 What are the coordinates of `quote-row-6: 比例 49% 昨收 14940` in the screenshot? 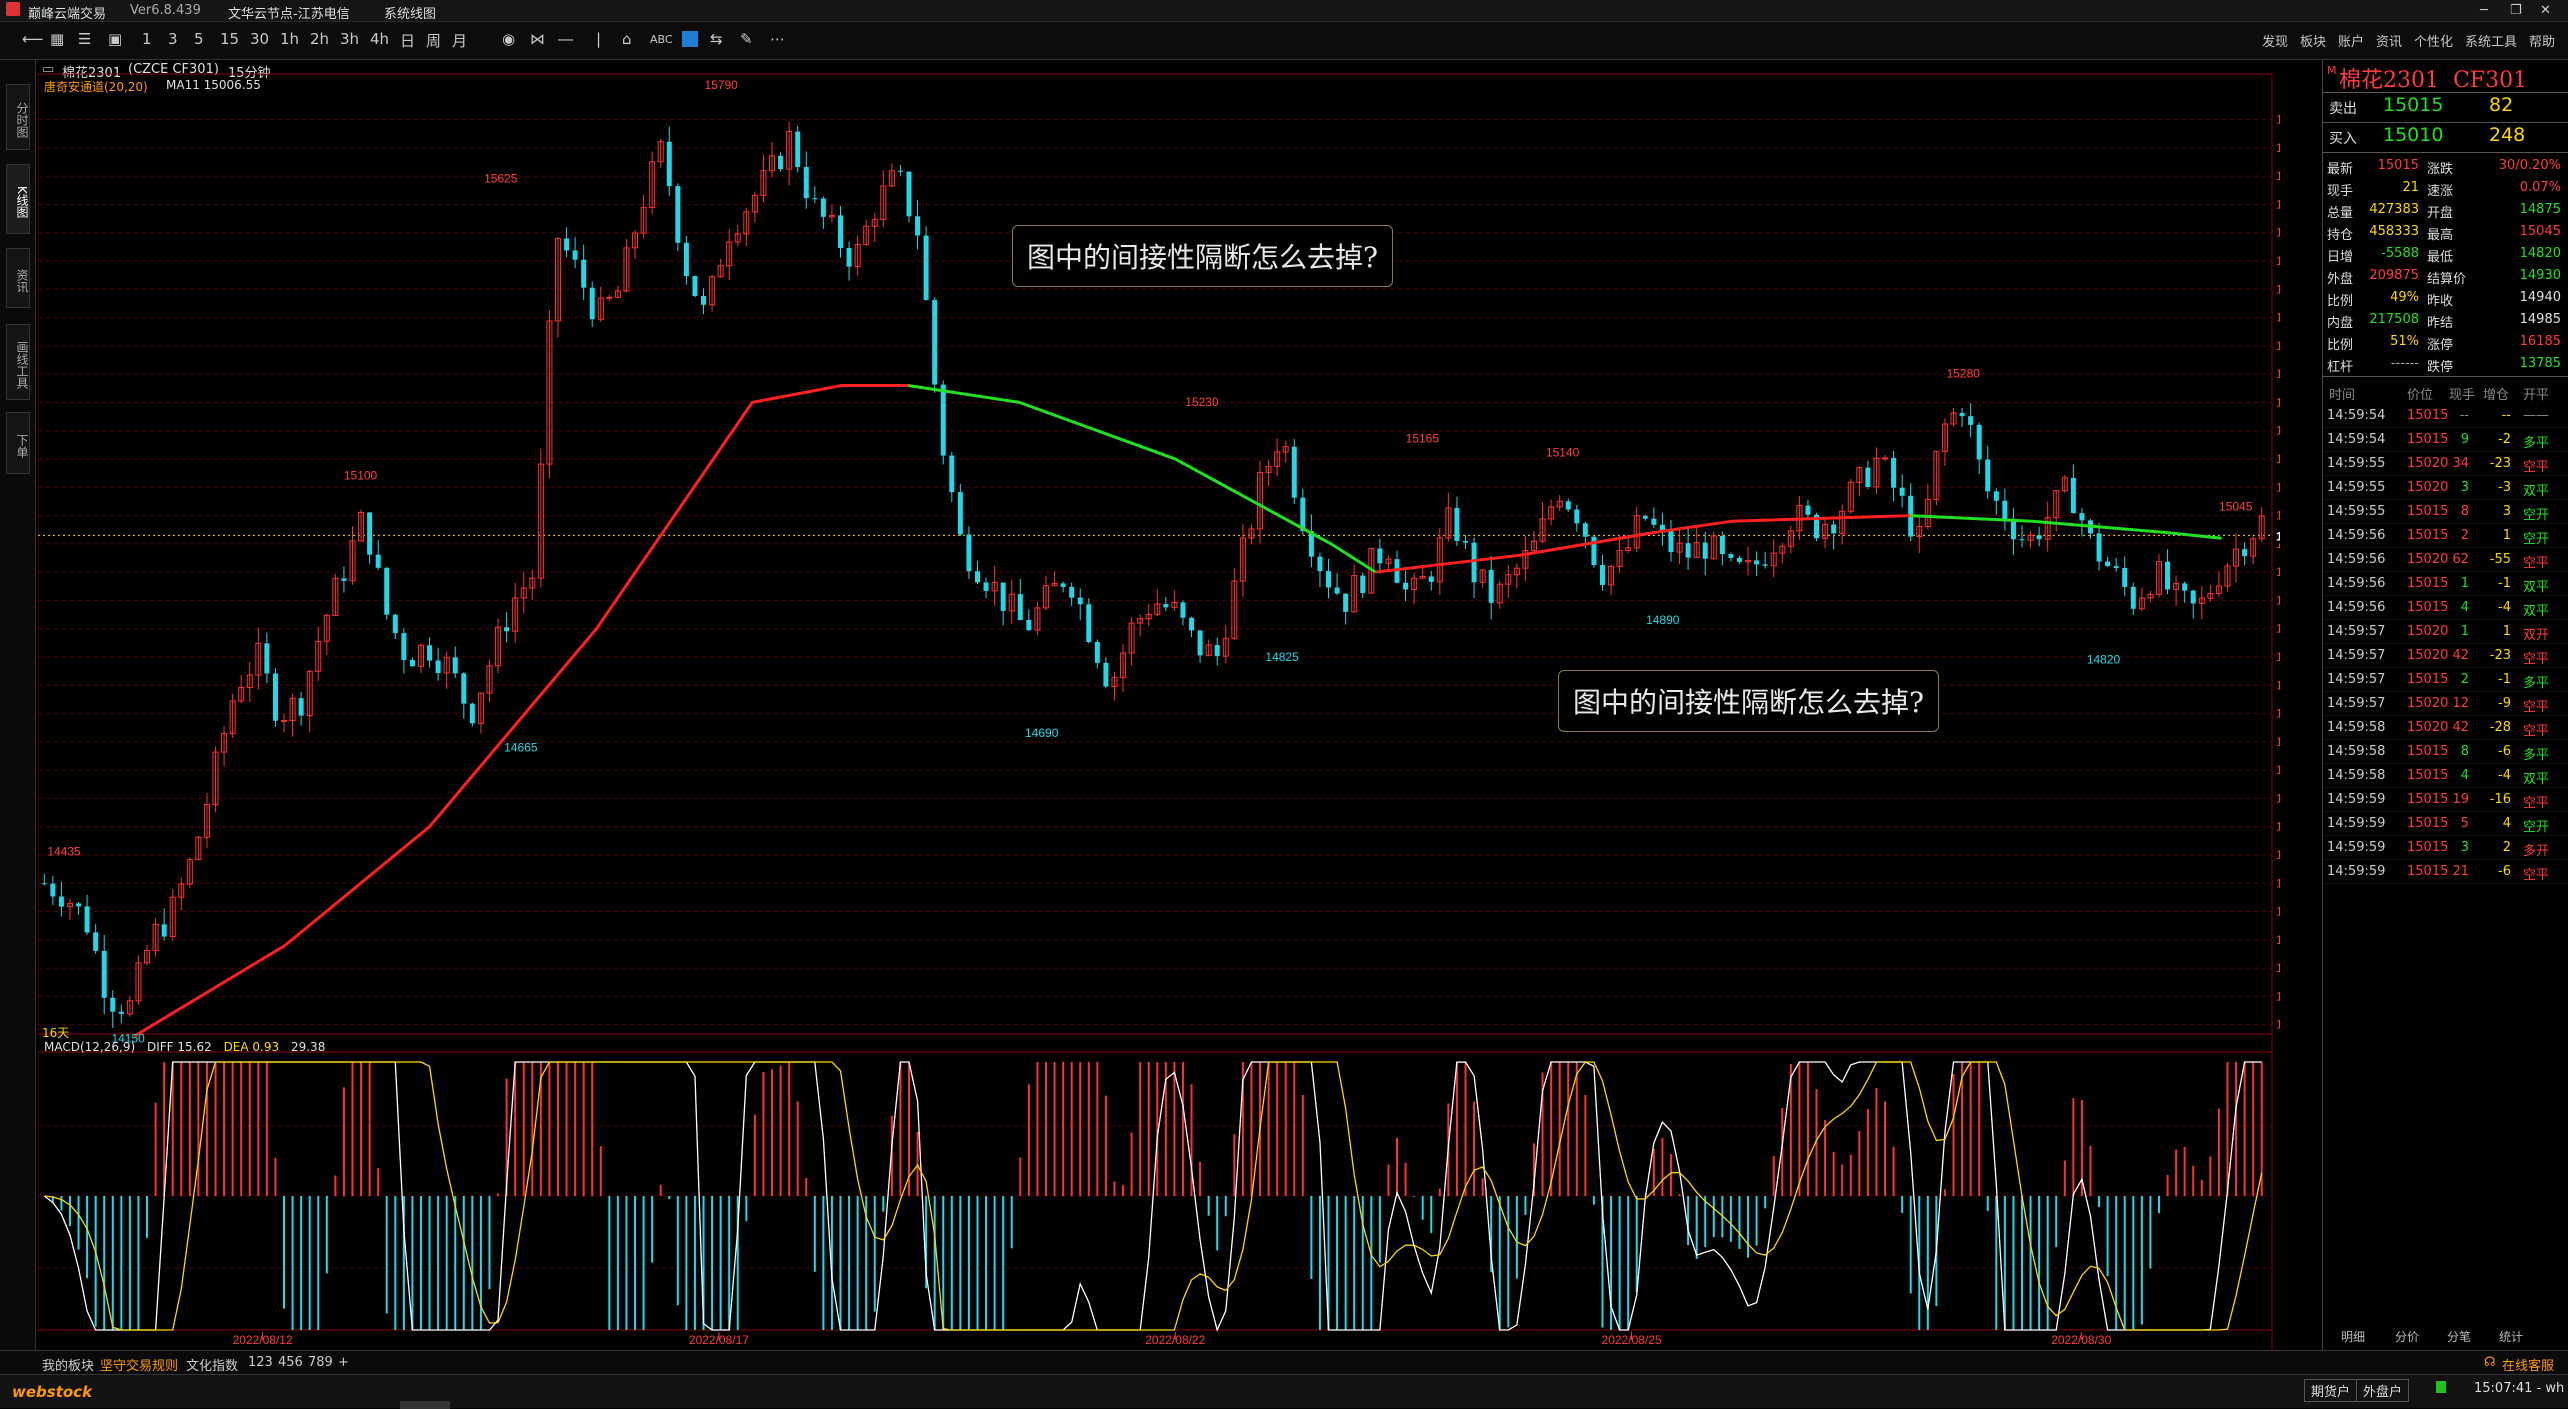 It's located at (2445, 299).